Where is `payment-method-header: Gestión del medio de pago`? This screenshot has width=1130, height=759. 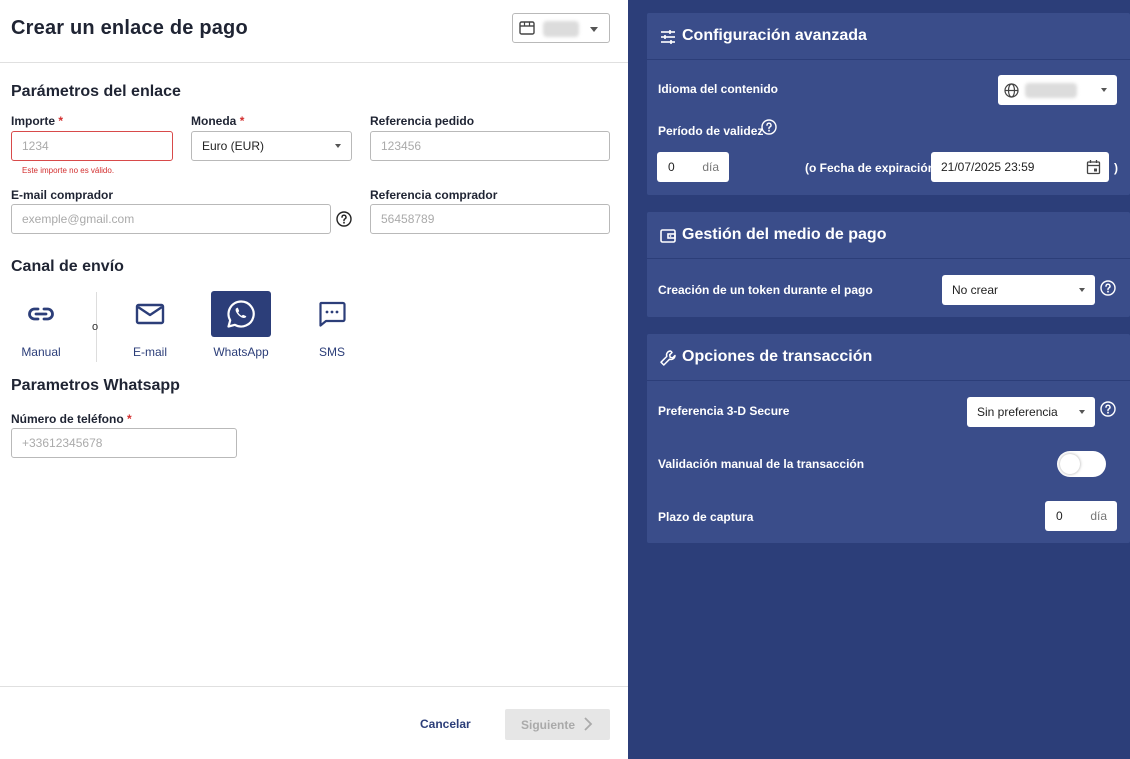
payment-method-header: Gestión del medio de pago is located at coordinates (888, 235).